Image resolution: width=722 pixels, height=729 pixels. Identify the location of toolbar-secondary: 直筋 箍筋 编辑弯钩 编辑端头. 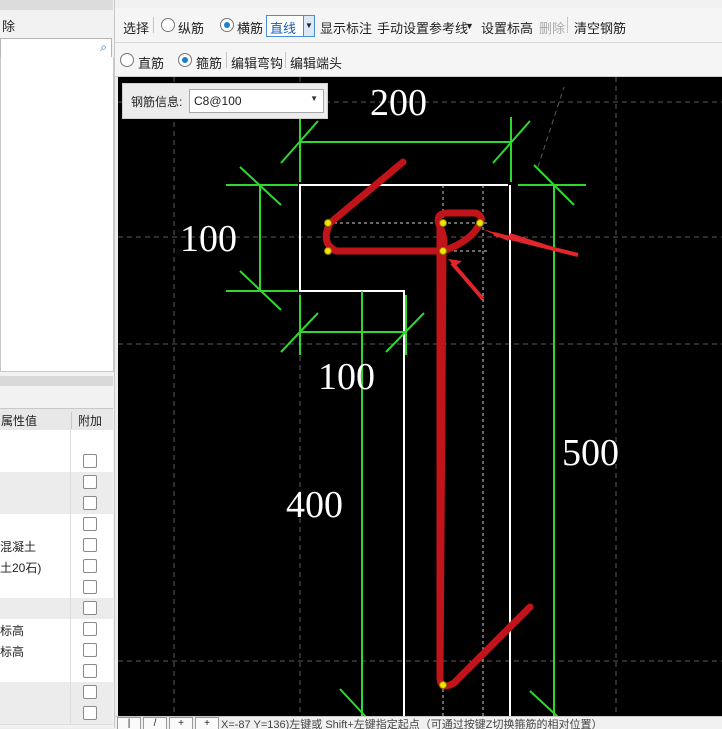
(418, 60).